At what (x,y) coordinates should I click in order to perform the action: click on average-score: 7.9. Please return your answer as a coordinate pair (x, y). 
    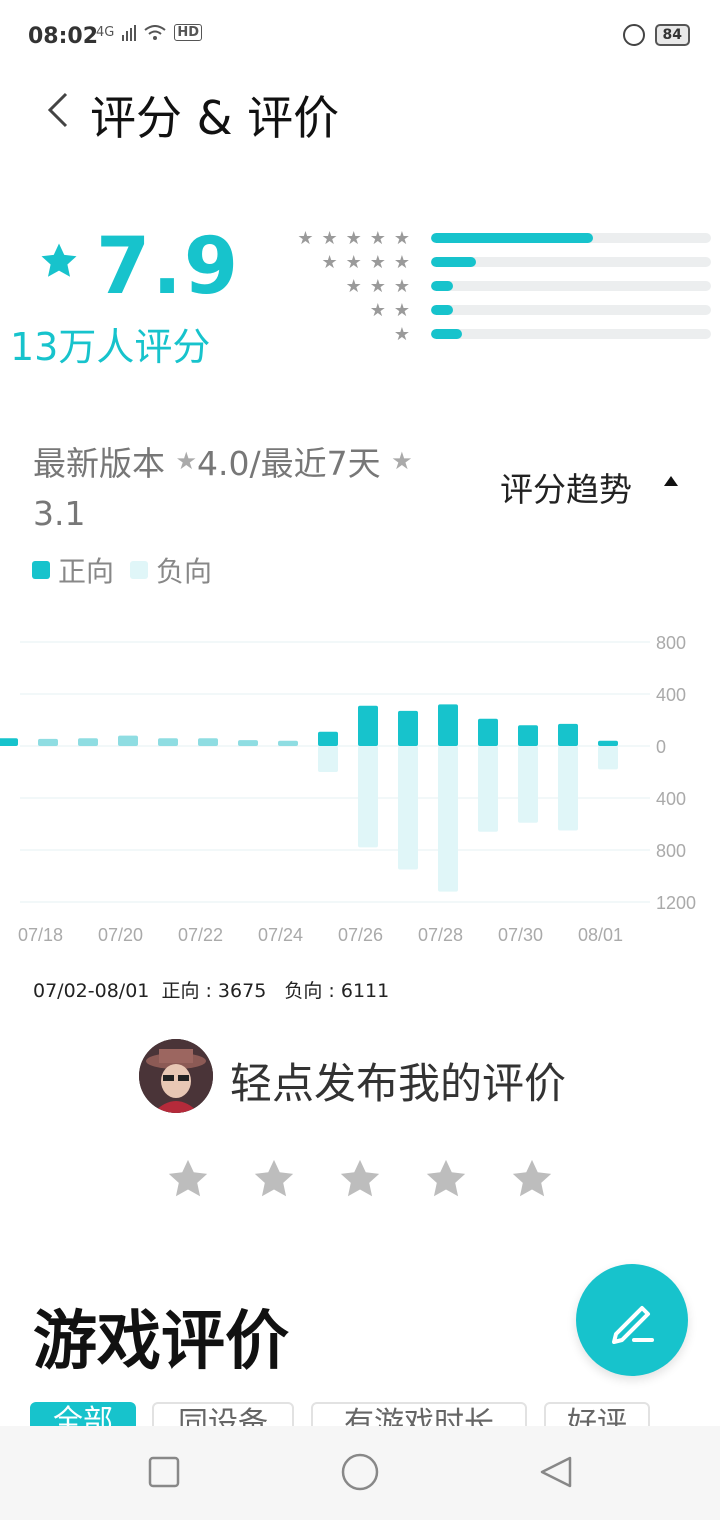
    Looking at the image, I should click on (168, 267).